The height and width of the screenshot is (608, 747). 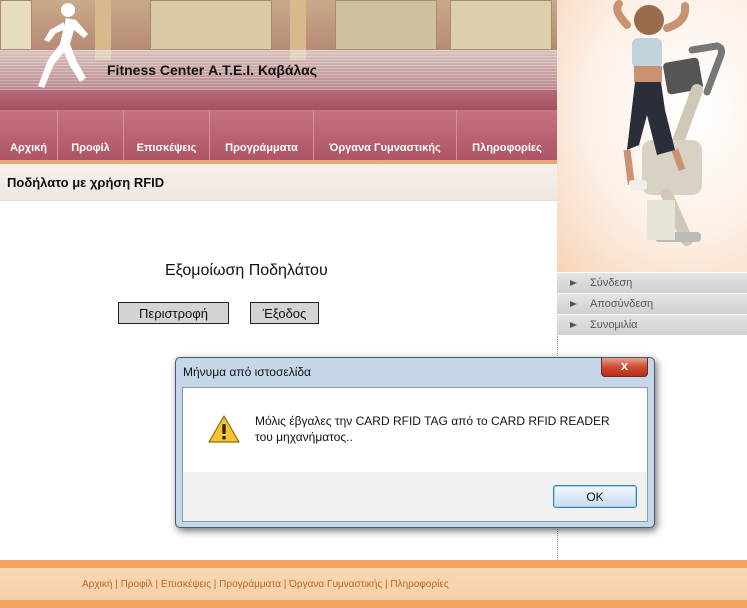 I want to click on nav-item-info: Πληροφορίες, so click(x=507, y=135).